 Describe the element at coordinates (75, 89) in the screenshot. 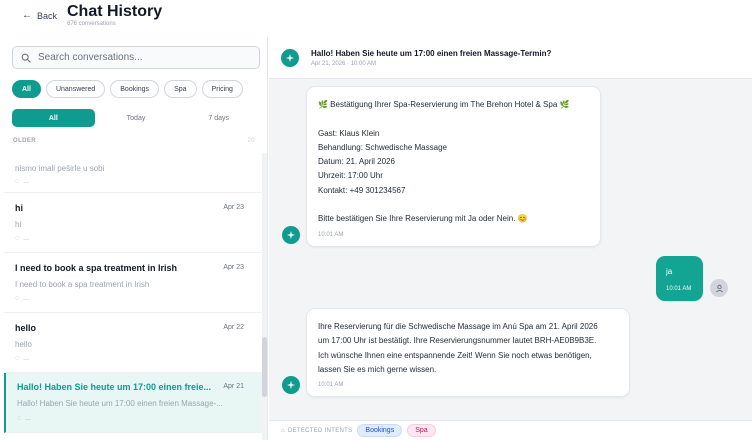

I see `filter-unanswered: Unanswered` at that location.